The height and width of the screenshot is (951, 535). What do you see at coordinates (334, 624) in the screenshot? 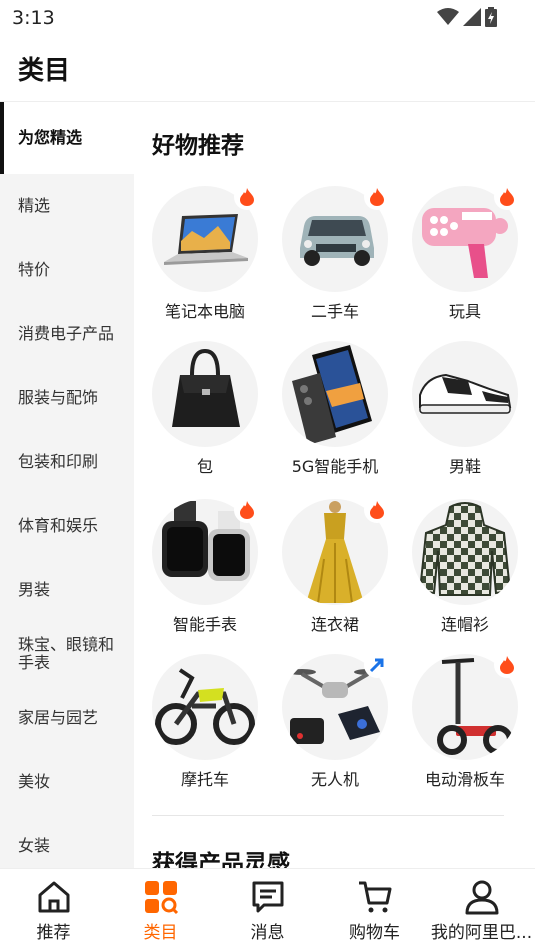
I see `category-label: 连衣裙` at bounding box center [334, 624].